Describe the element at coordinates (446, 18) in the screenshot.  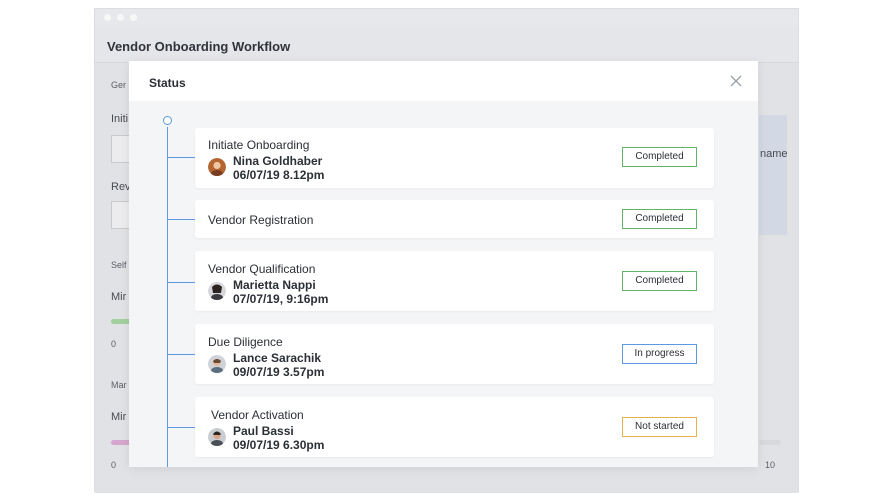
I see `window-titlebar` at that location.